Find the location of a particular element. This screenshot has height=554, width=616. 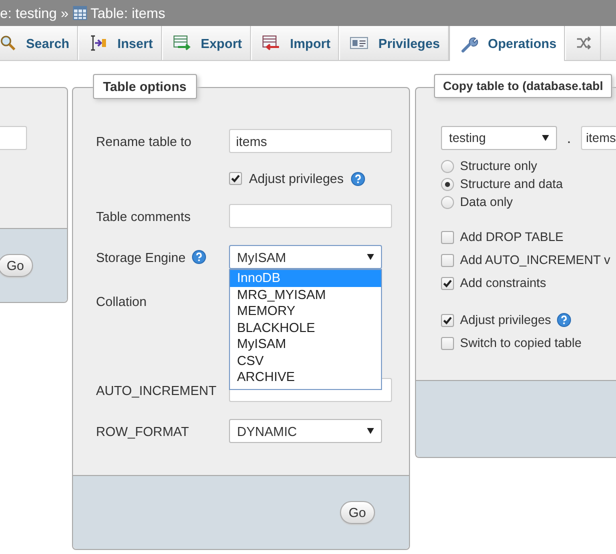

select-field: testing is located at coordinates (499, 138).